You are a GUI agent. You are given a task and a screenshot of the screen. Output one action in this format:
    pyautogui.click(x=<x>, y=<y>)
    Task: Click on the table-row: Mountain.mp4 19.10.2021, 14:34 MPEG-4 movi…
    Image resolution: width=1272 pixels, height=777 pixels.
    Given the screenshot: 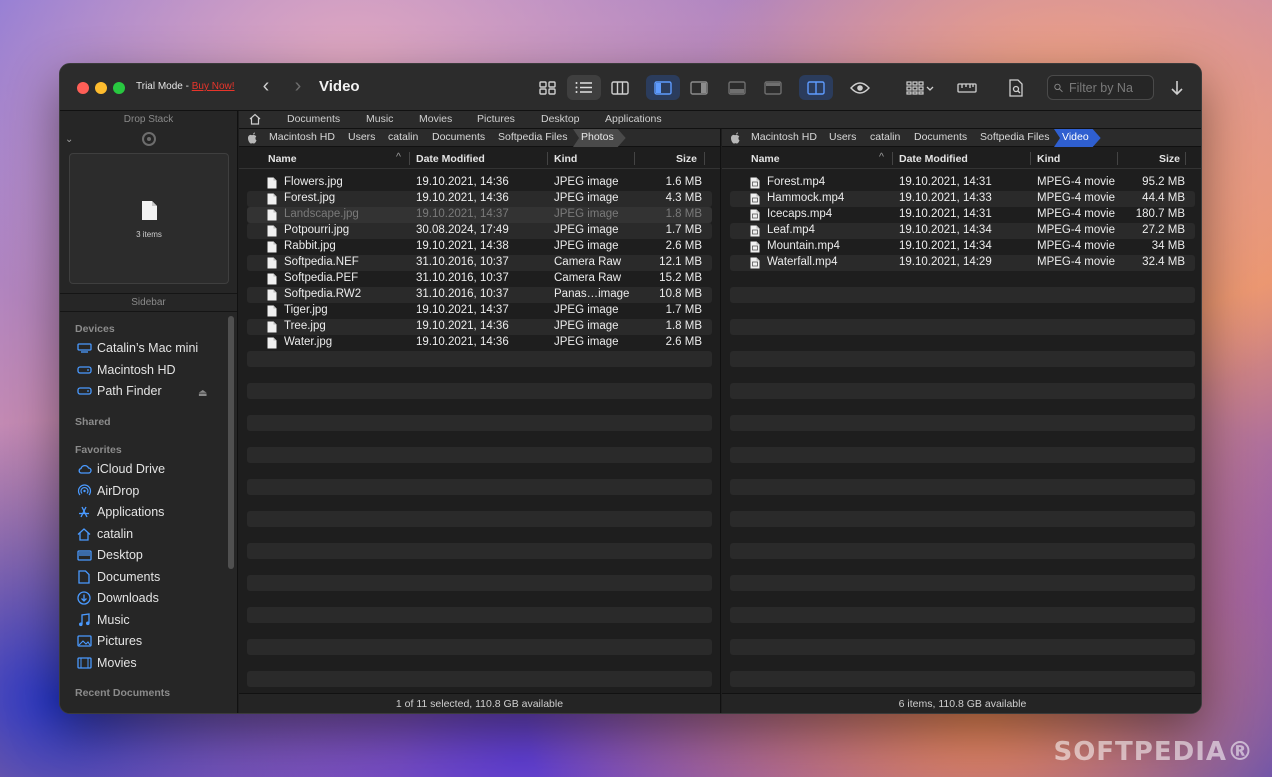 What is the action you would take?
    pyautogui.click(x=962, y=247)
    